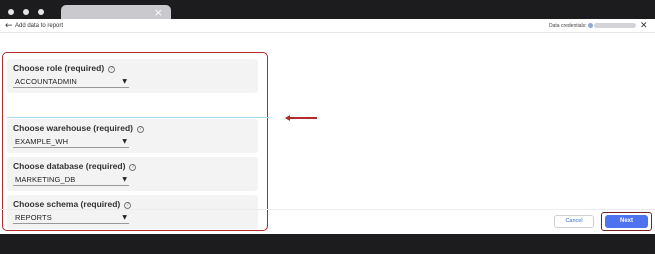  Describe the element at coordinates (64, 68) in the screenshot. I see `role-label: Choose role (required)?` at that location.